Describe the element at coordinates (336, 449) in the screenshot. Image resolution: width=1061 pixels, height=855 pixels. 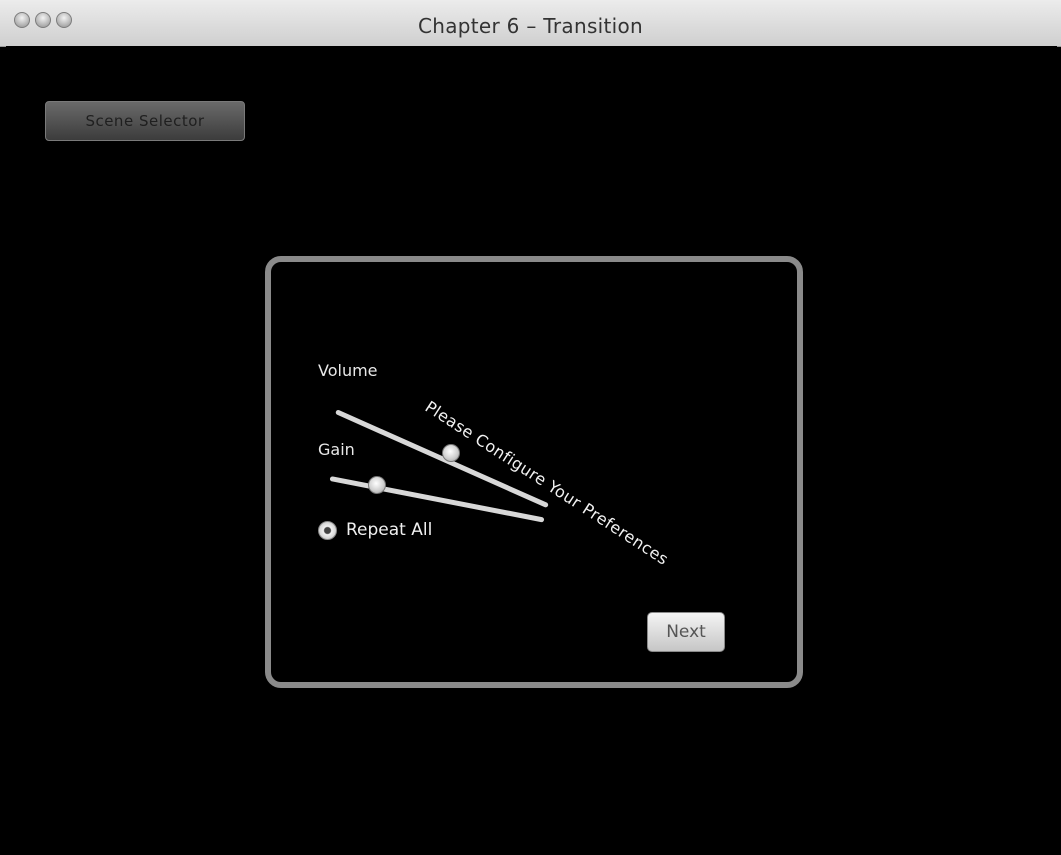
I see `gain-label: Gain` at that location.